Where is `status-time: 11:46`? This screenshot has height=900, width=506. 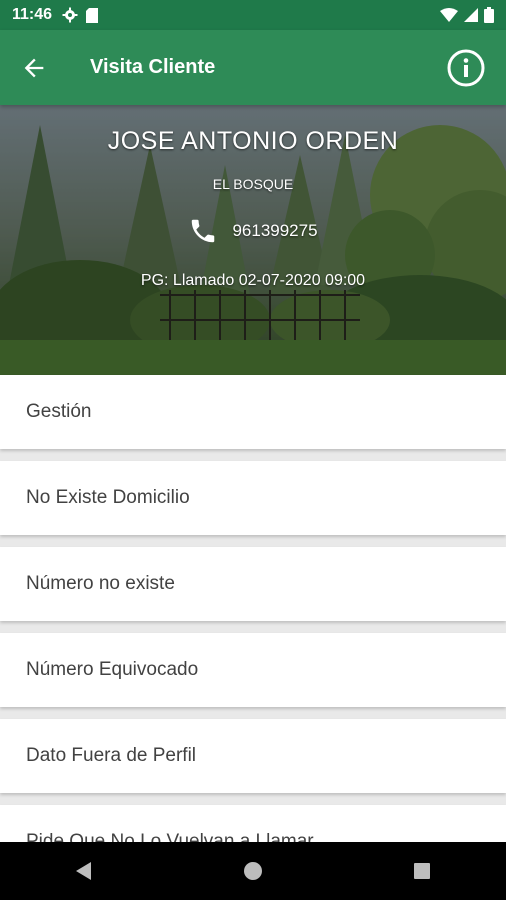 status-time: 11:46 is located at coordinates (32, 14).